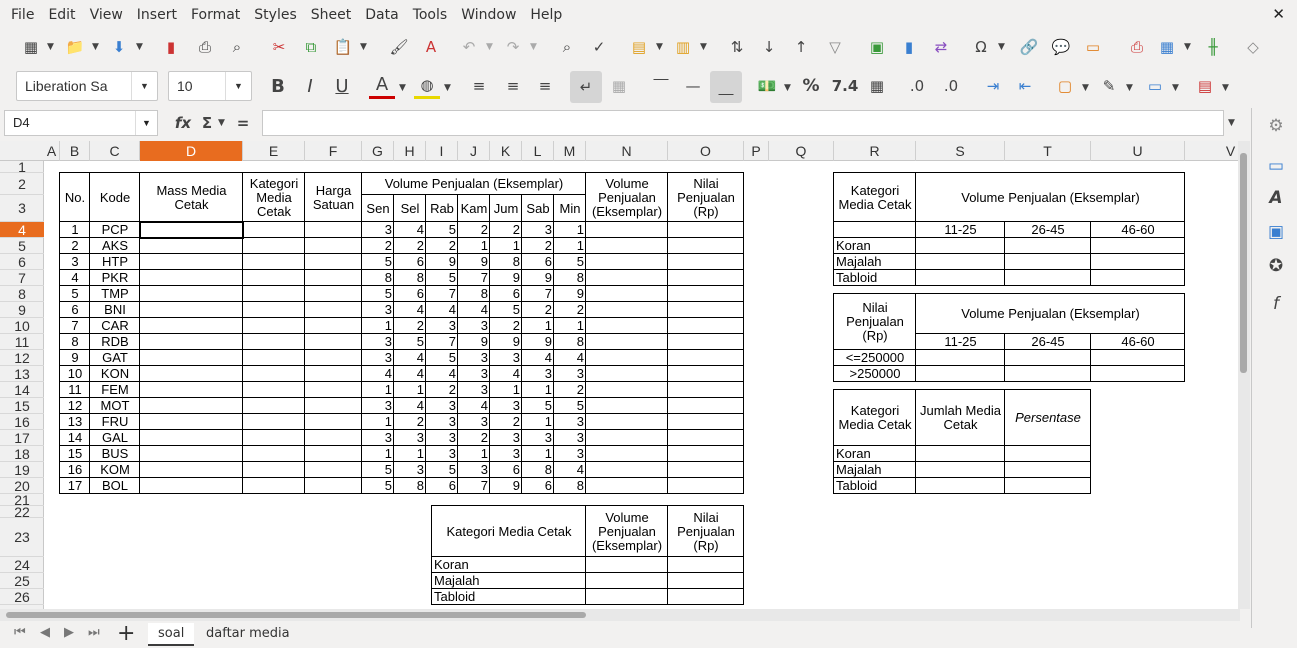  Describe the element at coordinates (191, 197) in the screenshot. I see `header-mass-media: Mass Media Cetak` at that location.